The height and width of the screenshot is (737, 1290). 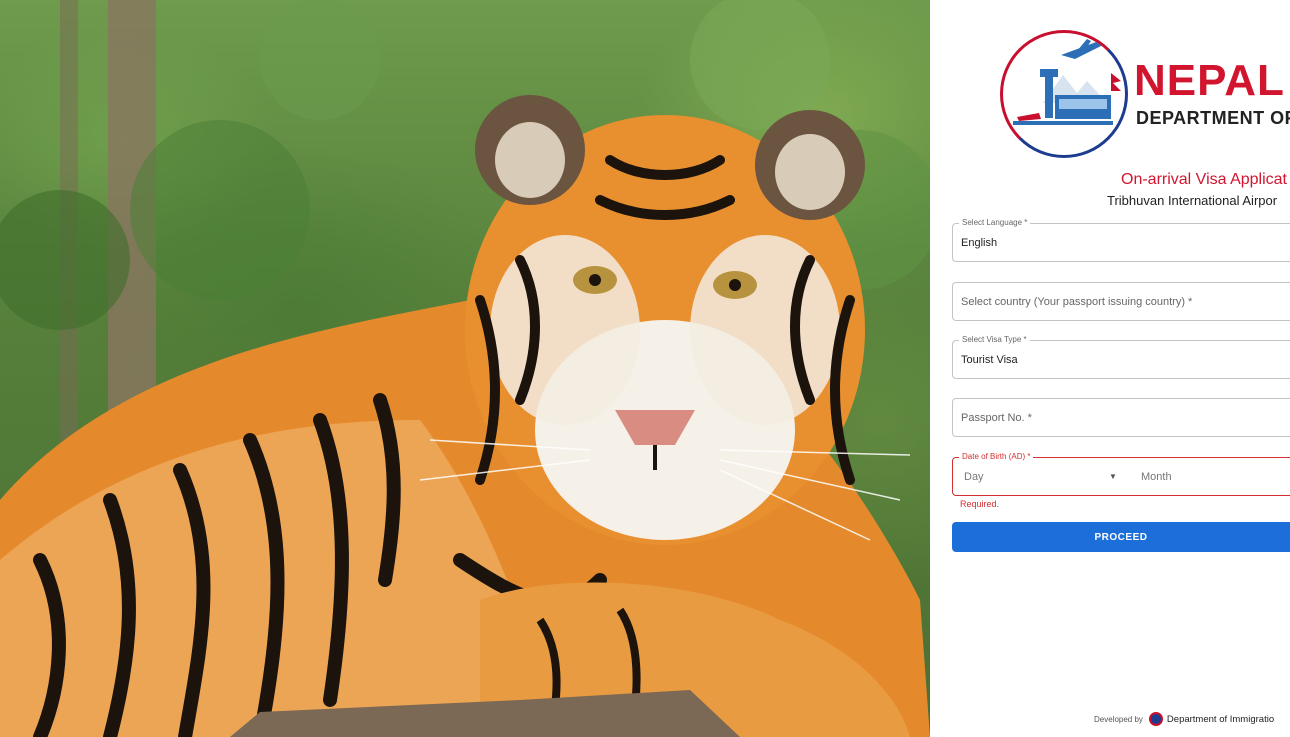 I want to click on nepal-emblem-icon, so click(x=1155, y=719).